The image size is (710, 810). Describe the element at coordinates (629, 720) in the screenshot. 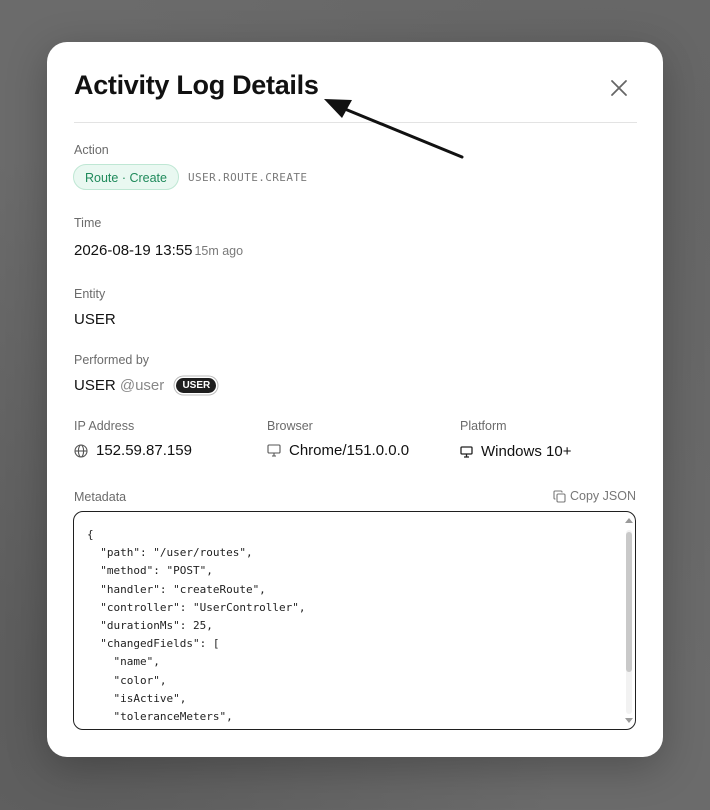

I see `scroll-down-icon` at that location.